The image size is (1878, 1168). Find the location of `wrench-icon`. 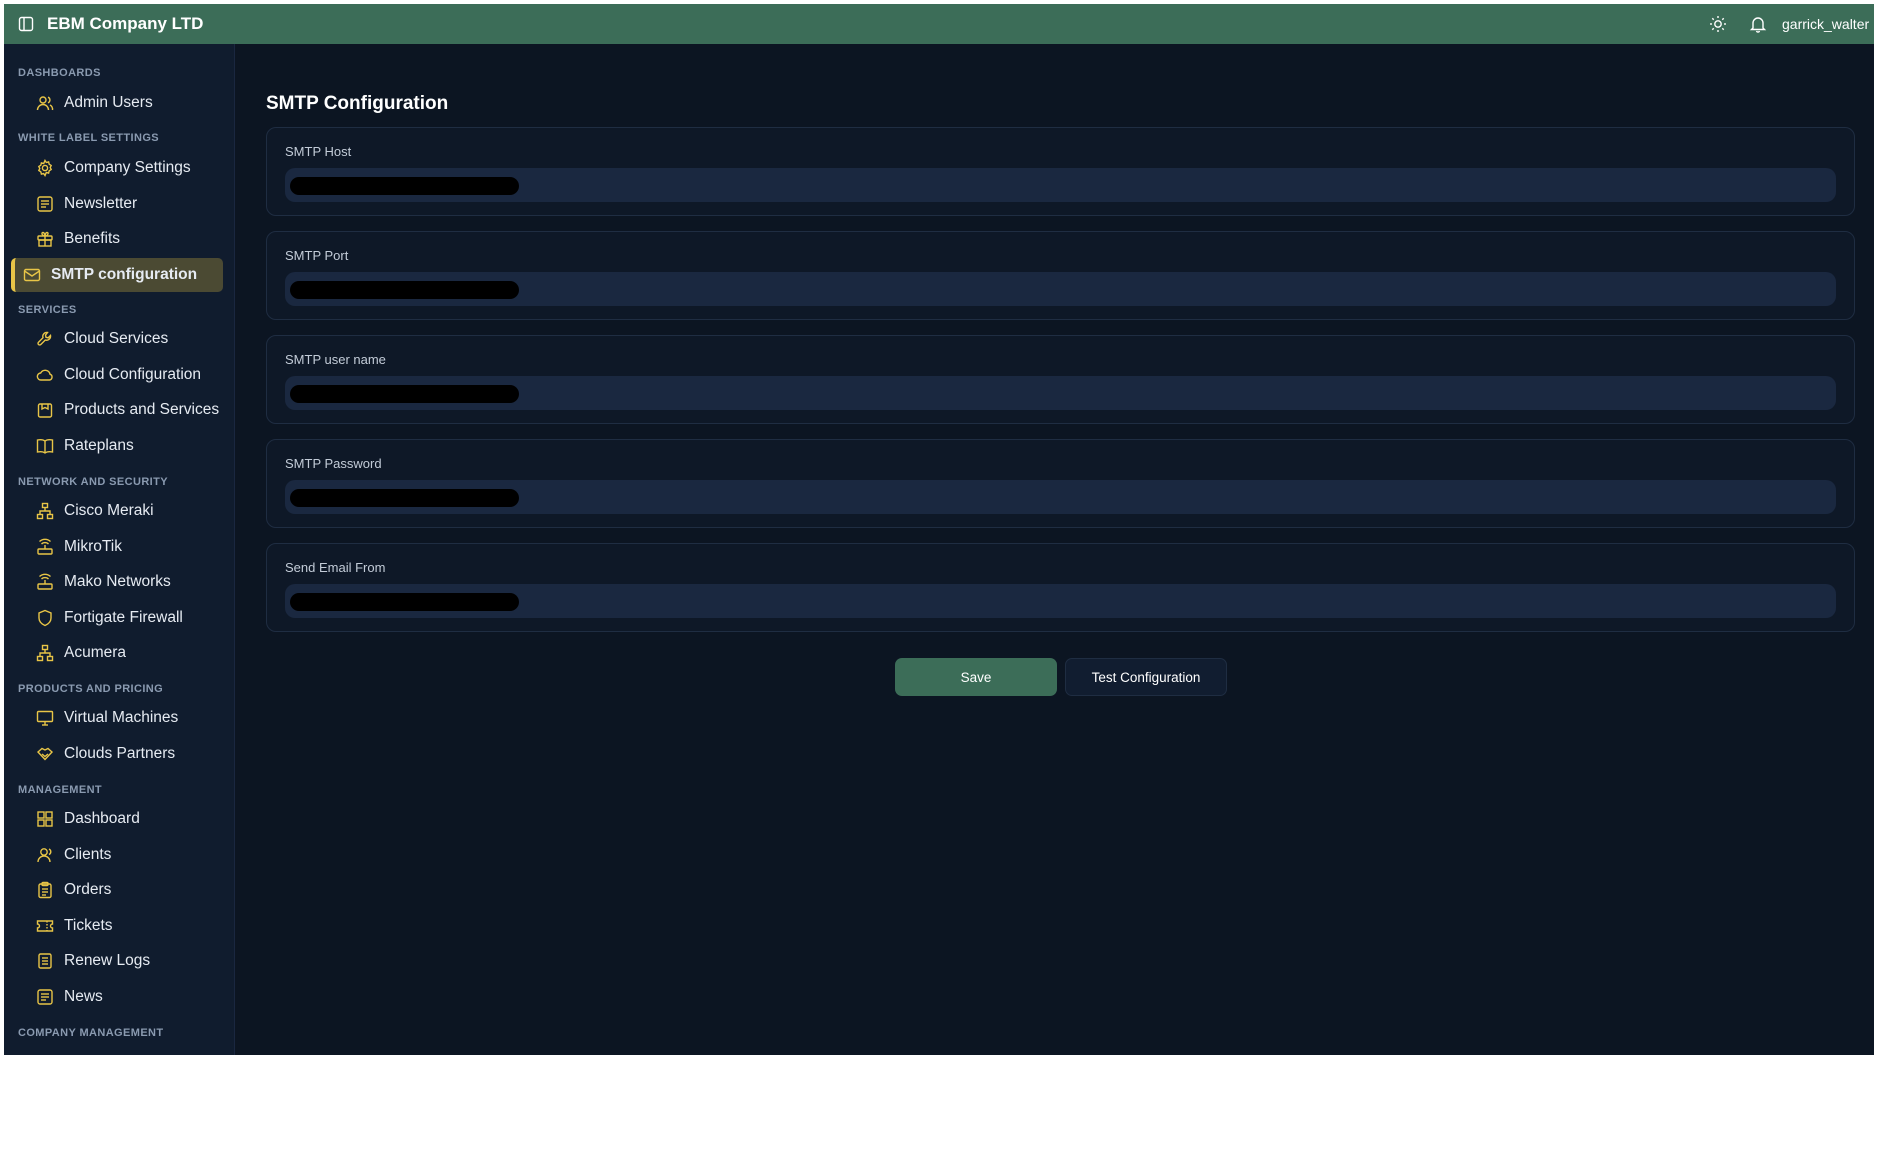

wrench-icon is located at coordinates (45, 339).